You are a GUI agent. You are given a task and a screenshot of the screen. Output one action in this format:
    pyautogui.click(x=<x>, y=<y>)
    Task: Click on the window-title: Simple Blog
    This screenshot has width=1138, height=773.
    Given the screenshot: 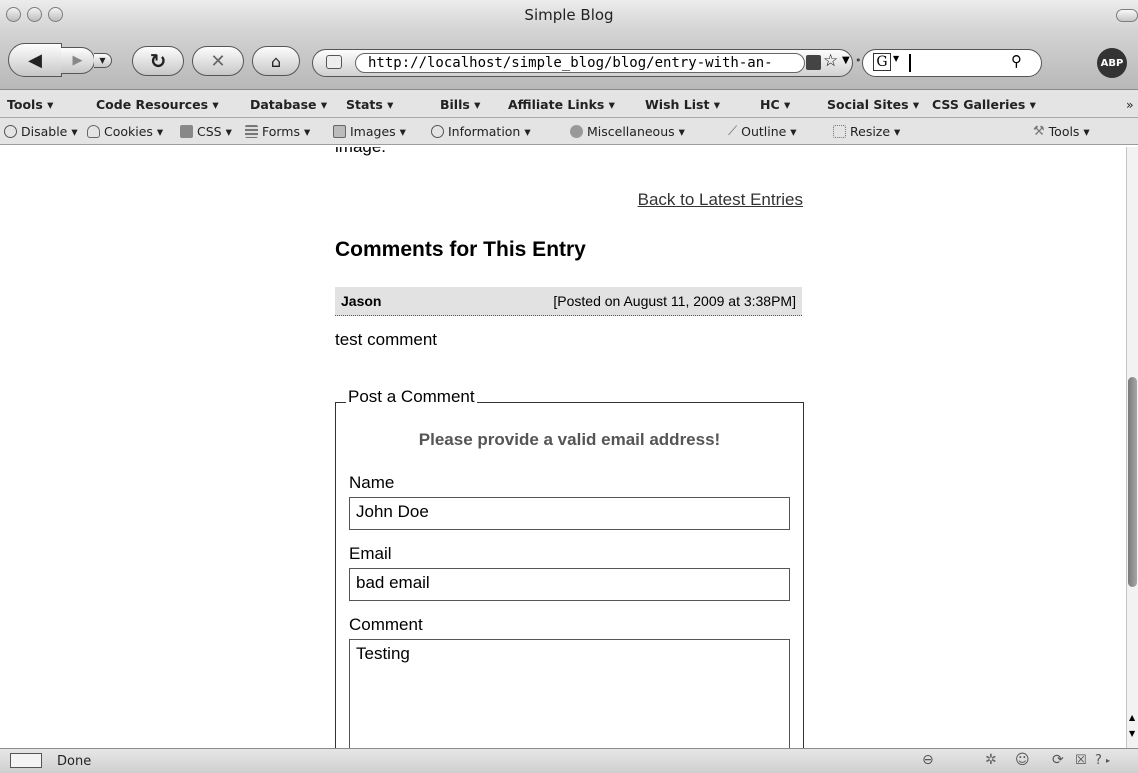 What is the action you would take?
    pyautogui.click(x=569, y=15)
    